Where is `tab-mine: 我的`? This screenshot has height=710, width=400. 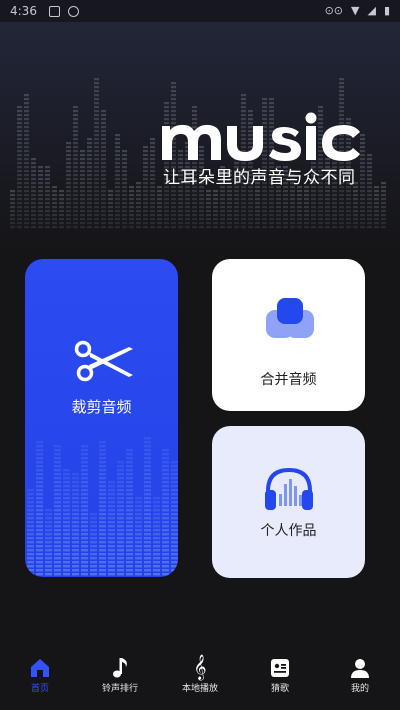 tab-mine: 我的 is located at coordinates (360, 679).